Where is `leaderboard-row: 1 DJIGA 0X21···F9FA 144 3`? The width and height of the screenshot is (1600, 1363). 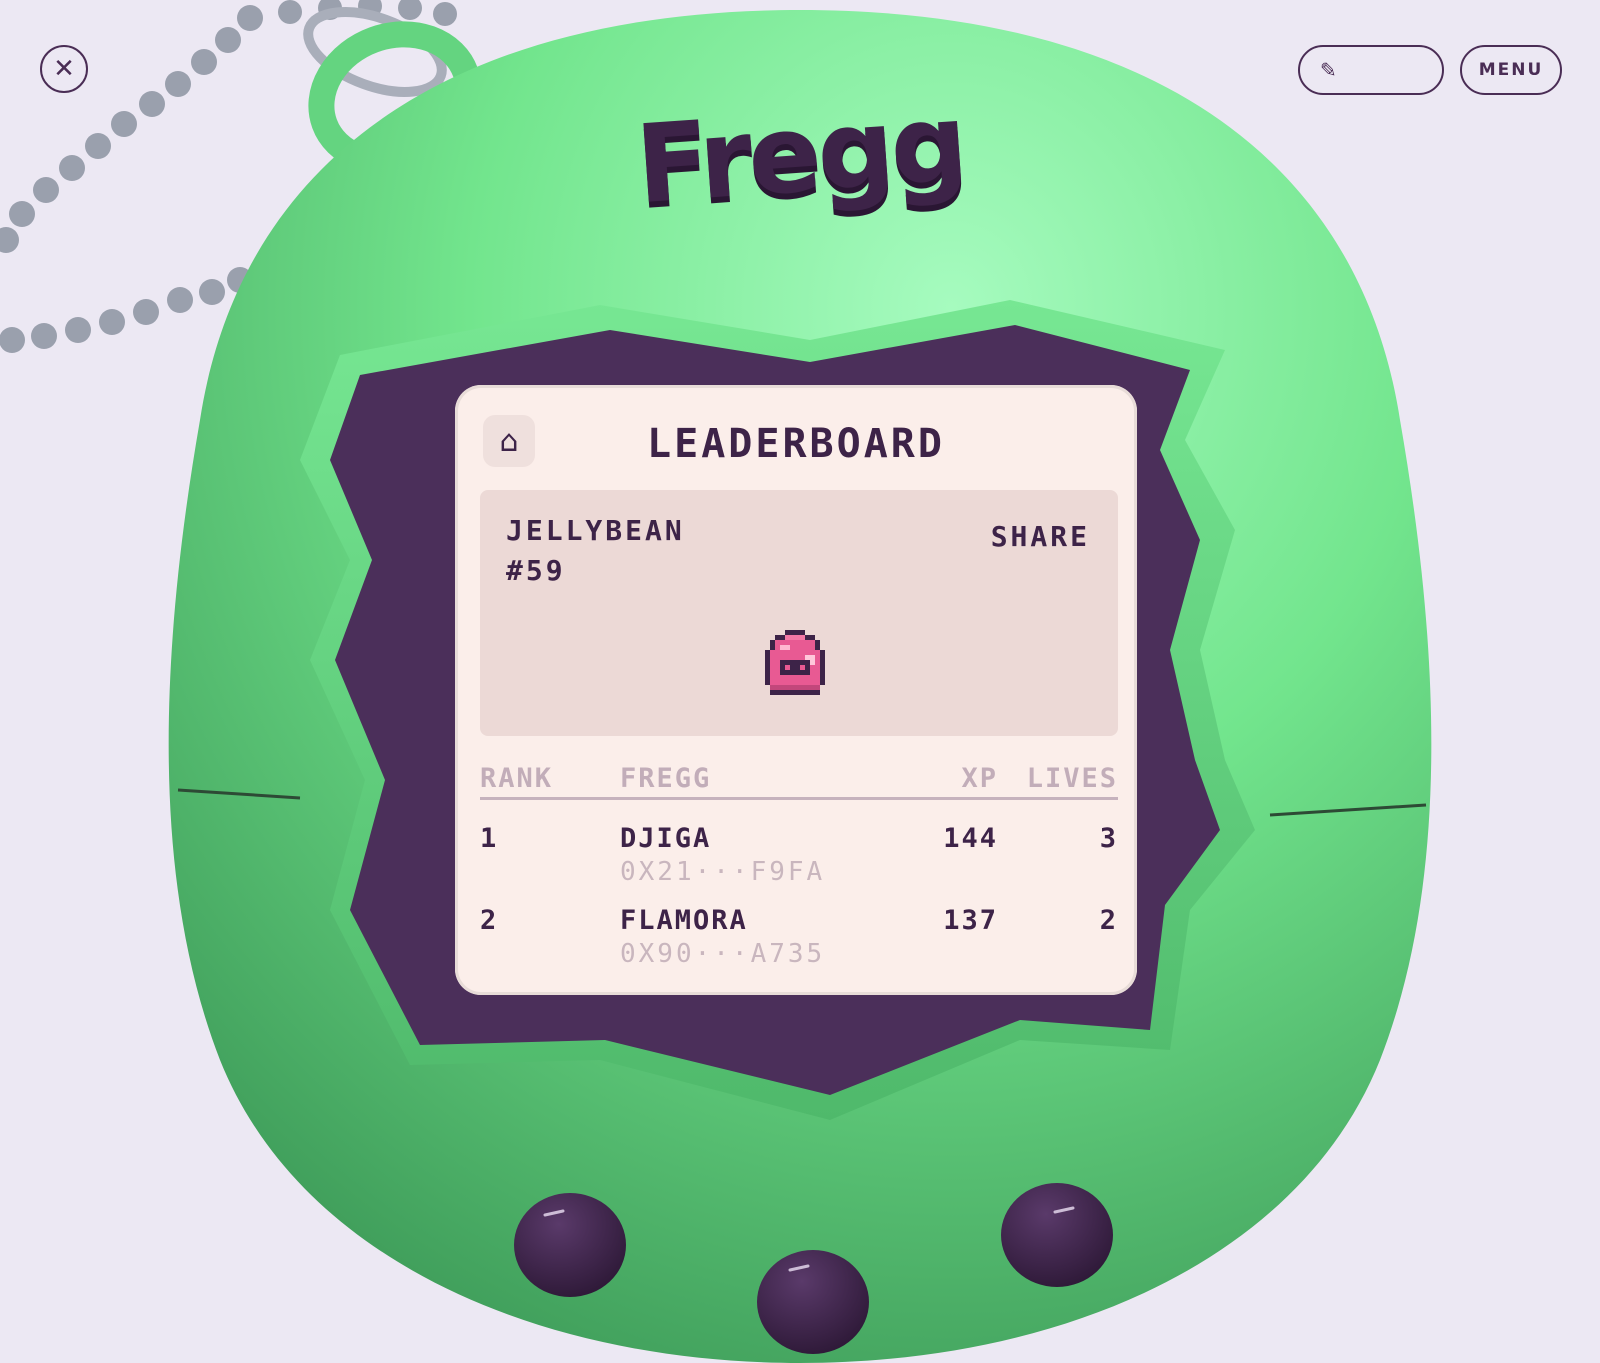
leaderboard-row: 1 DJIGA 0X21···F9FA 144 3 is located at coordinates (799, 863).